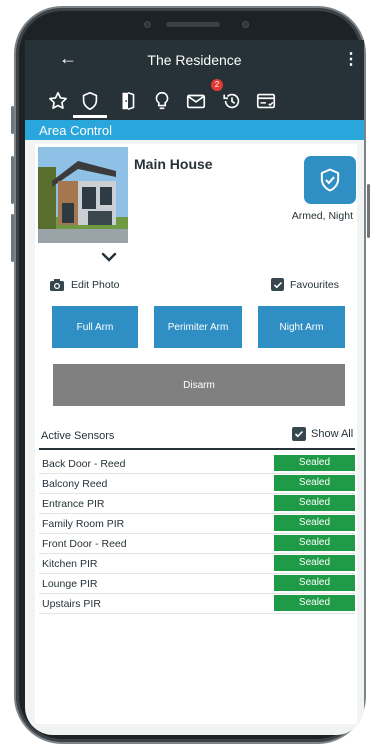 The image size is (378, 747). Describe the element at coordinates (351, 59) in the screenshot. I see `more-vertical-icon: ⋮` at that location.